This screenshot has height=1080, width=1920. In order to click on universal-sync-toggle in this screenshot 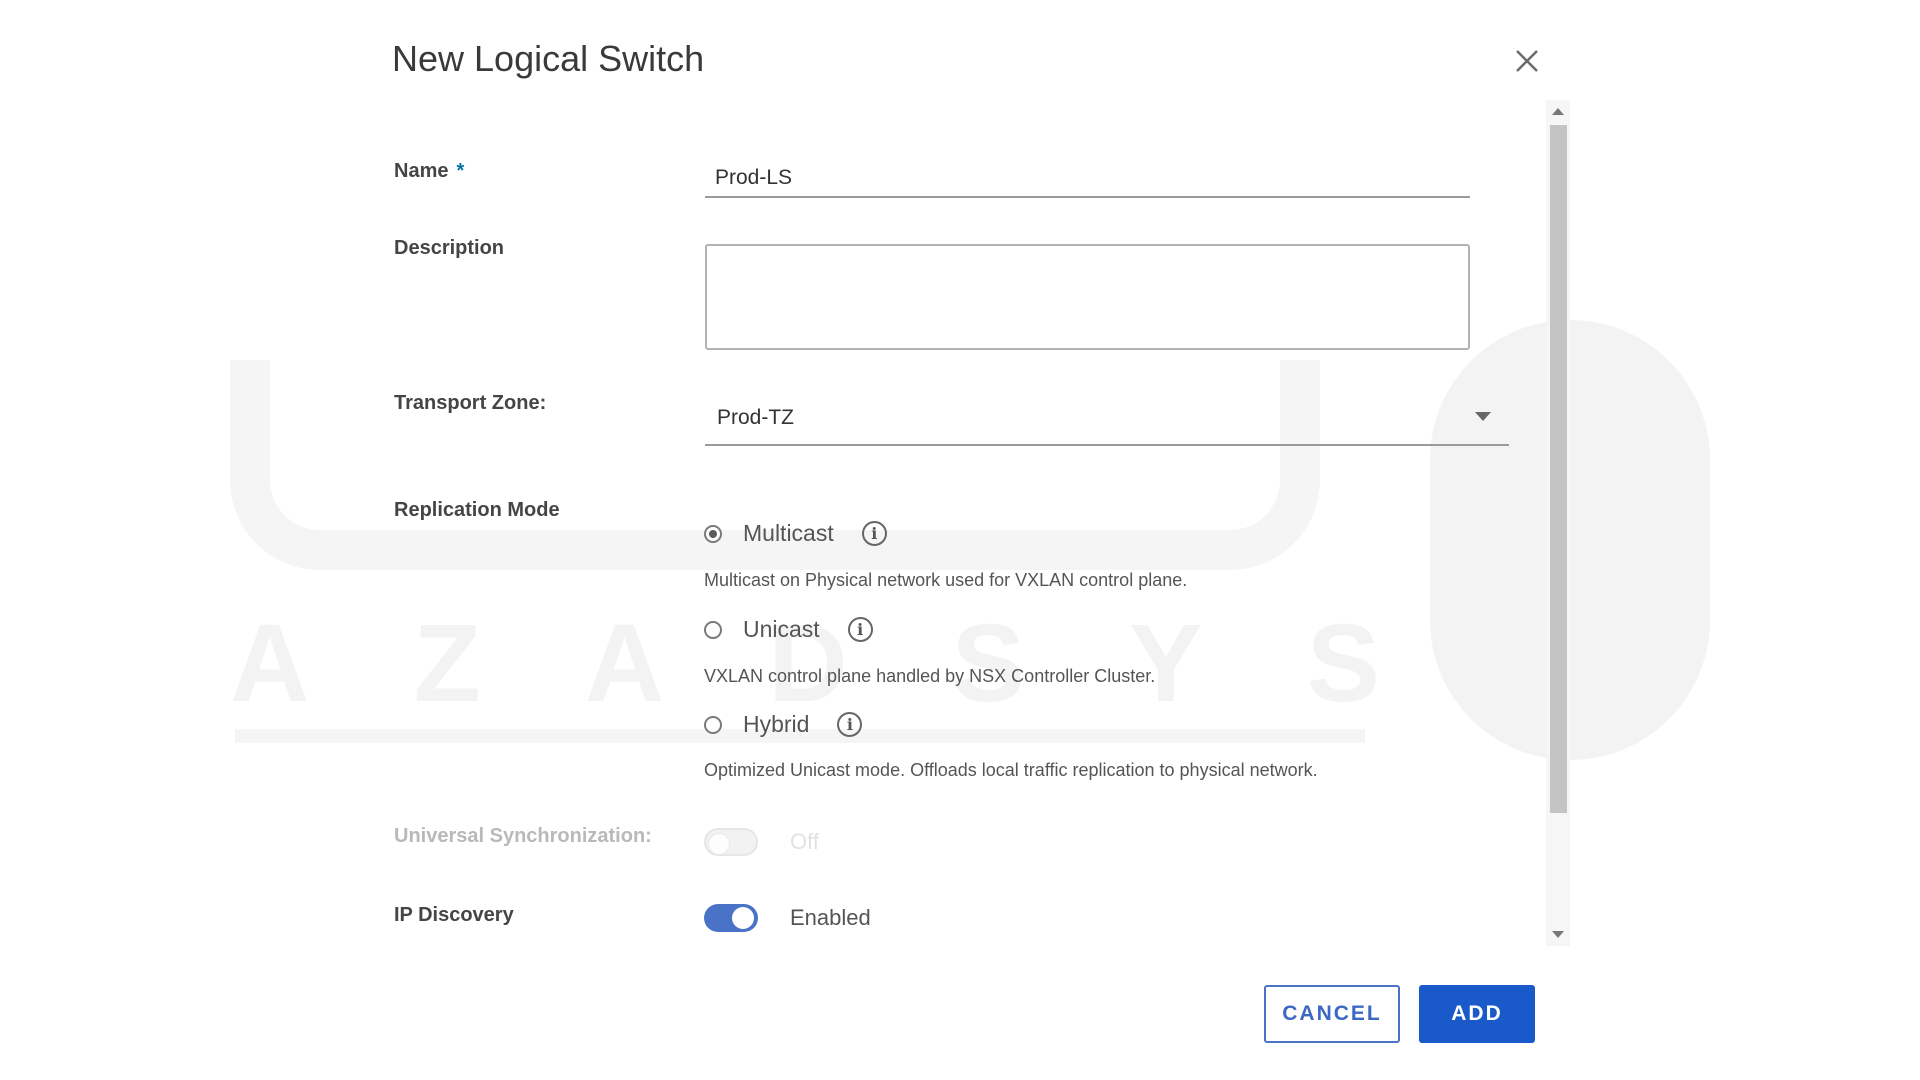, I will do `click(731, 842)`.